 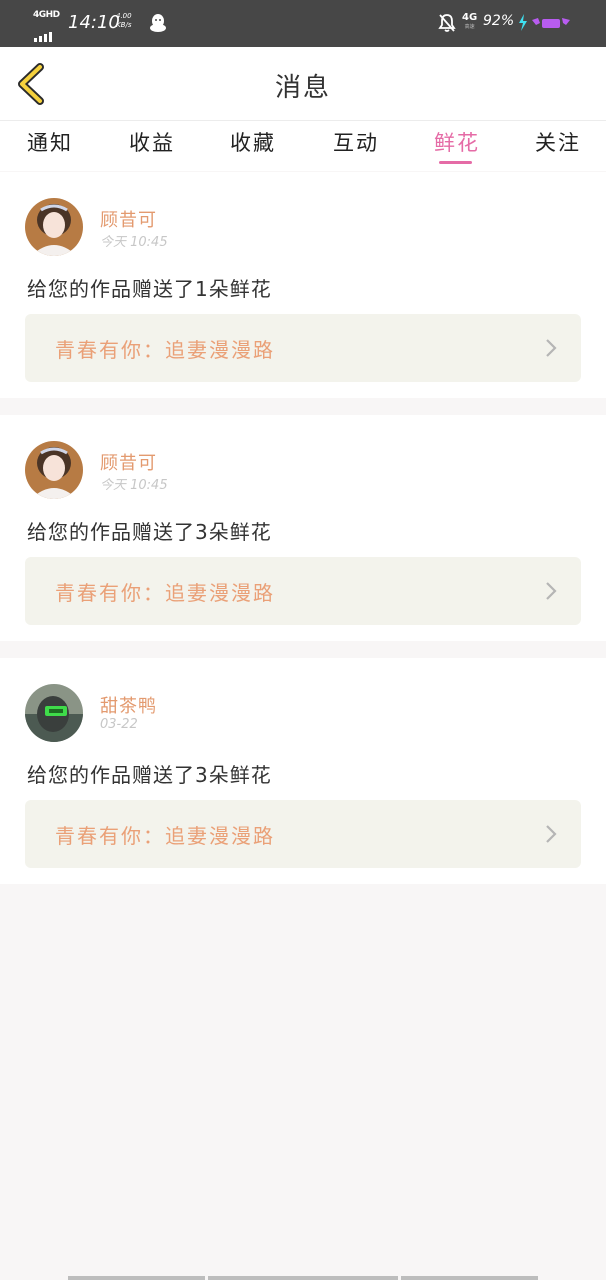 What do you see at coordinates (46, 15) in the screenshot?
I see `network-type: 4GHD` at bounding box center [46, 15].